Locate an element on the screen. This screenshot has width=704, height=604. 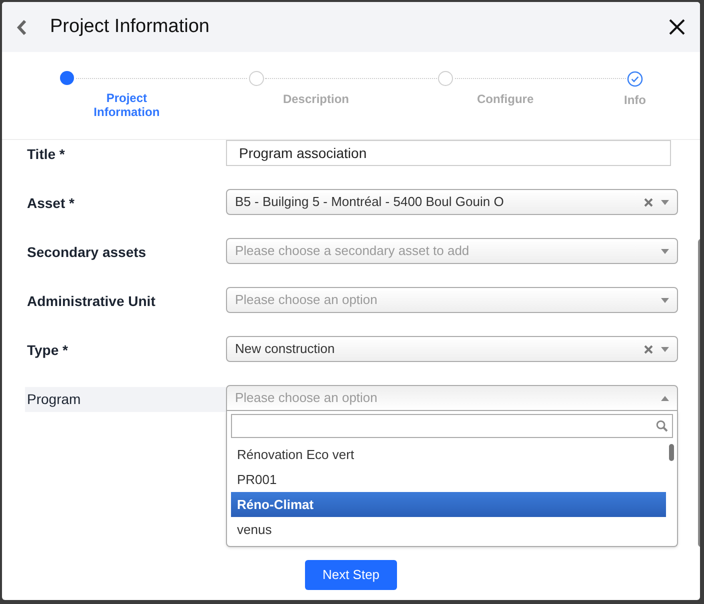
scrollbar-thumb is located at coordinates (671, 452).